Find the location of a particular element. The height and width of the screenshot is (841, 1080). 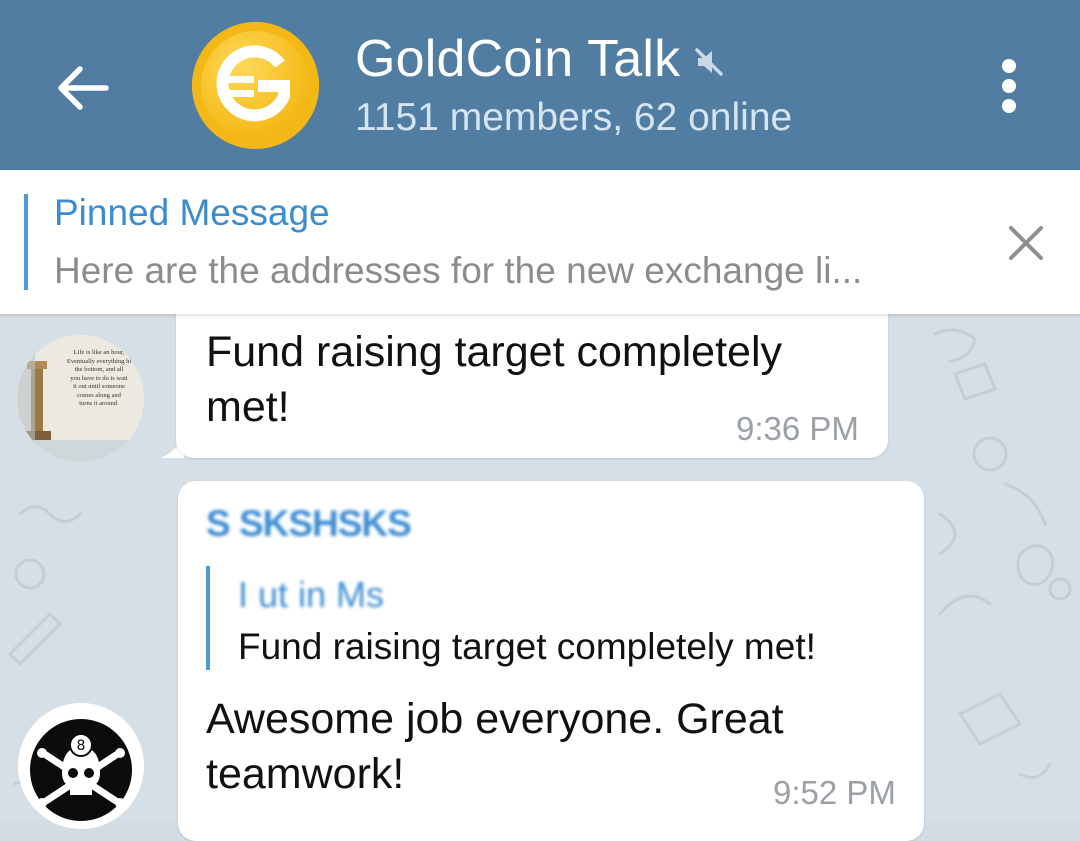

goldcoin-logo is located at coordinates (253, 82).